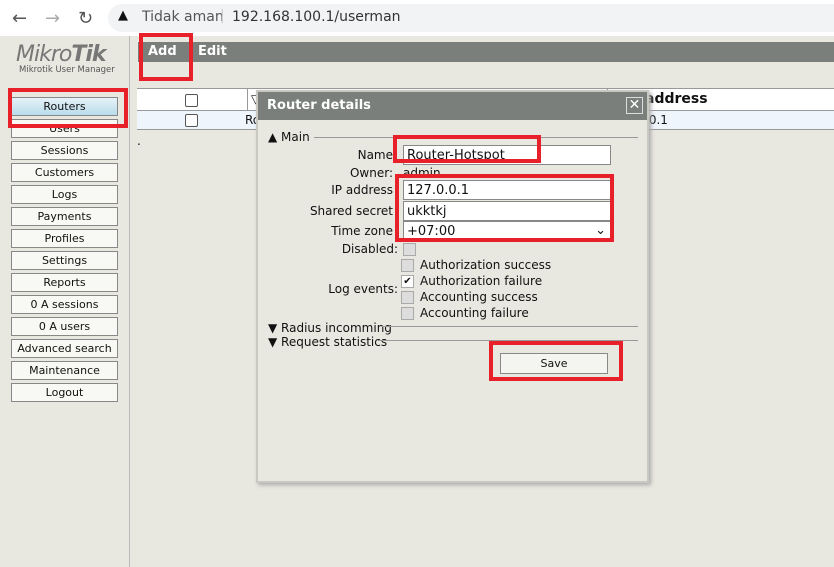  Describe the element at coordinates (481, 281) in the screenshot. I see `log-event-label: Authorization failure` at that location.